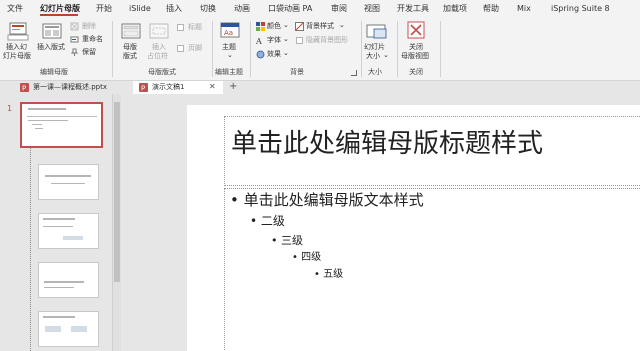 The image size is (640, 351). What do you see at coordinates (299, 26) in the screenshot?
I see `background-styles-icon` at bounding box center [299, 26].